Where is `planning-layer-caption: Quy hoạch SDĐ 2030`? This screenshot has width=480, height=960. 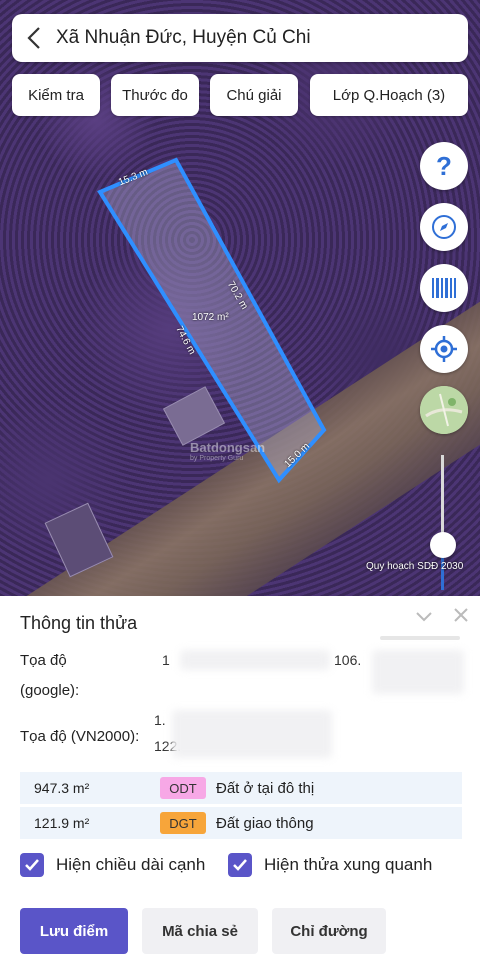
planning-layer-caption: Quy hoạch SDĐ 2030 is located at coordinates (415, 566).